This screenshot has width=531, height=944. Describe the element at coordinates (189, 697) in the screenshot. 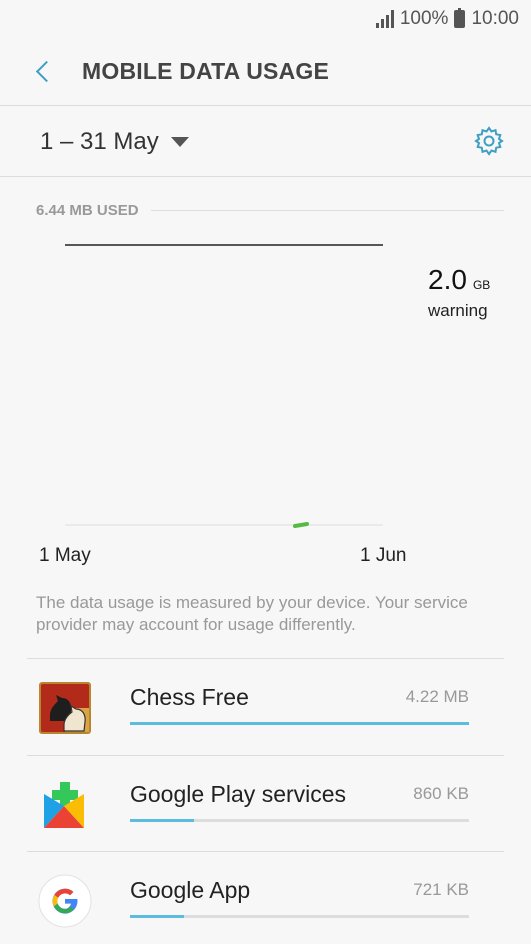

I see `app-name: Chess Free` at that location.